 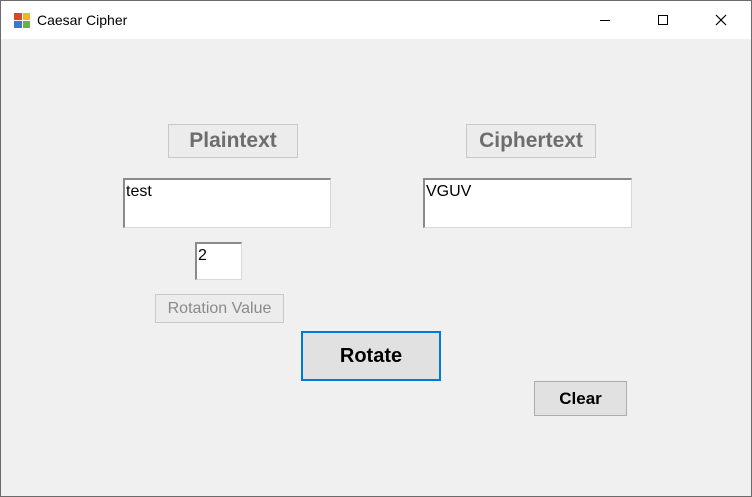 I want to click on title-bar: Caesar Cipher, so click(x=376, y=20).